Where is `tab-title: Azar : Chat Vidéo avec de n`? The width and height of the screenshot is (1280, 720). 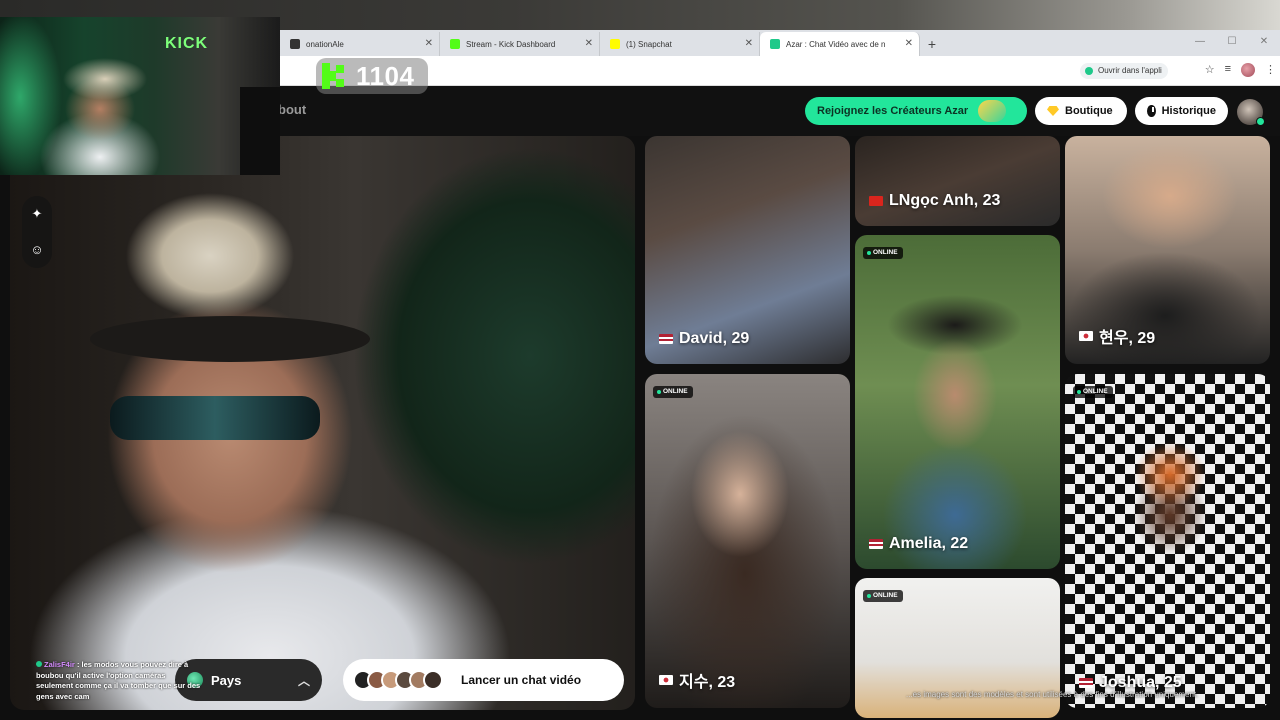
tab-title: Azar : Chat Vidéo avec de n is located at coordinates (836, 44).